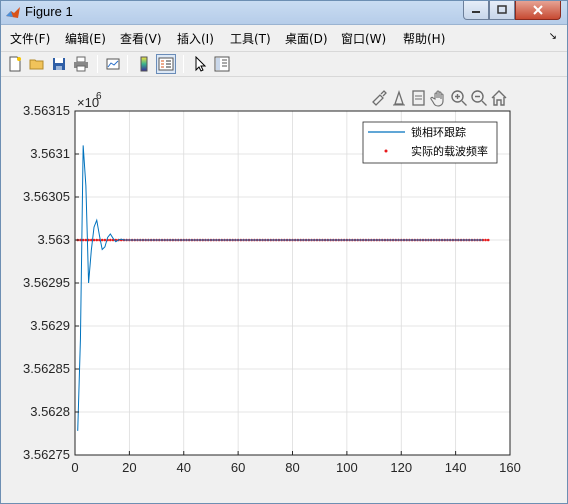  Describe the element at coordinates (363, 38) in the screenshot. I see `menu-window: 窗口(W)` at that location.